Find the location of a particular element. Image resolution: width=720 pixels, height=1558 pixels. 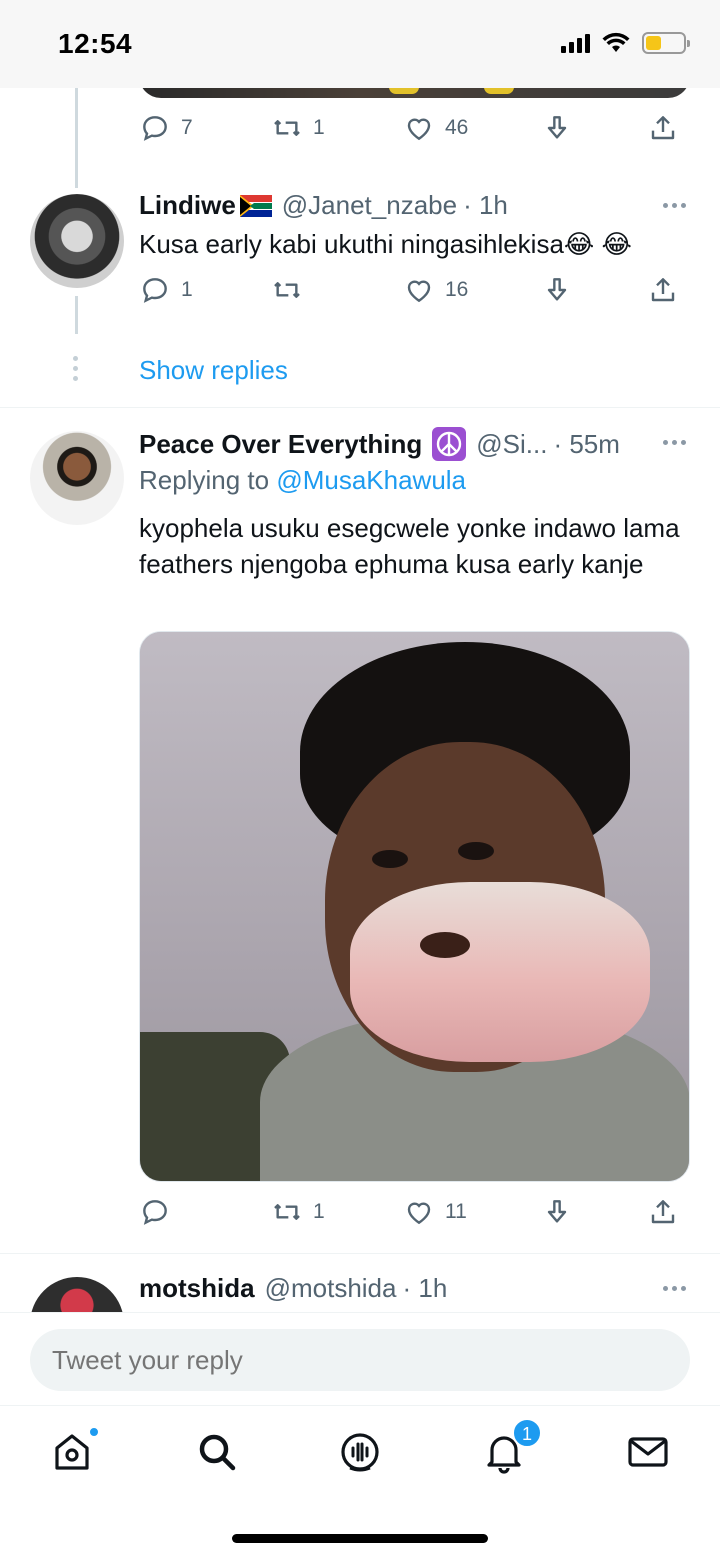

like-button: 16 is located at coordinates (435, 290).